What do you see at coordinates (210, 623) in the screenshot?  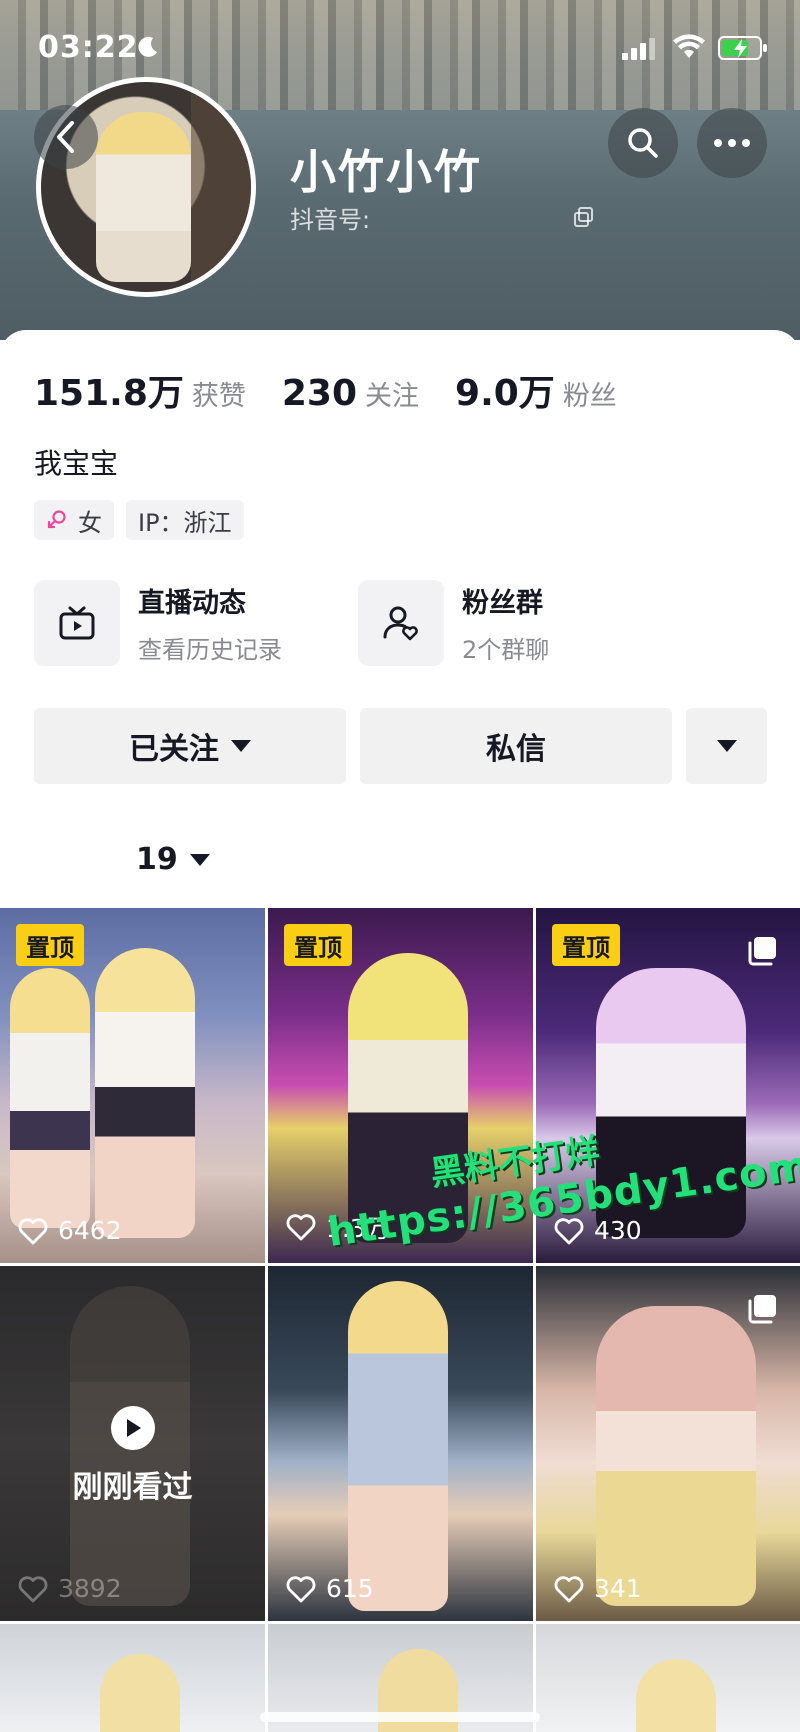 I see `live-text: 直播动态 查看历史记录` at bounding box center [210, 623].